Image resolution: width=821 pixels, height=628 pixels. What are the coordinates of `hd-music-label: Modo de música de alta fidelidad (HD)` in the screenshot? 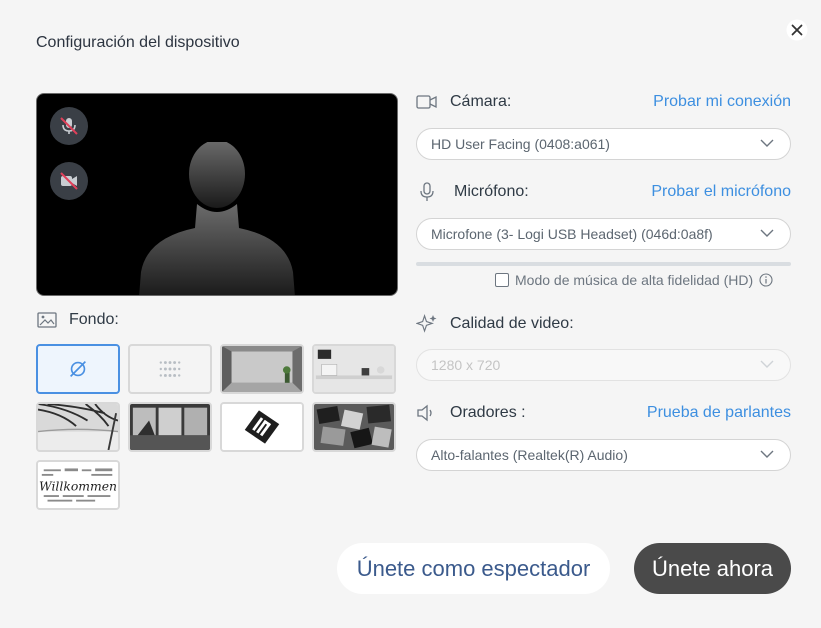 It's located at (634, 280).